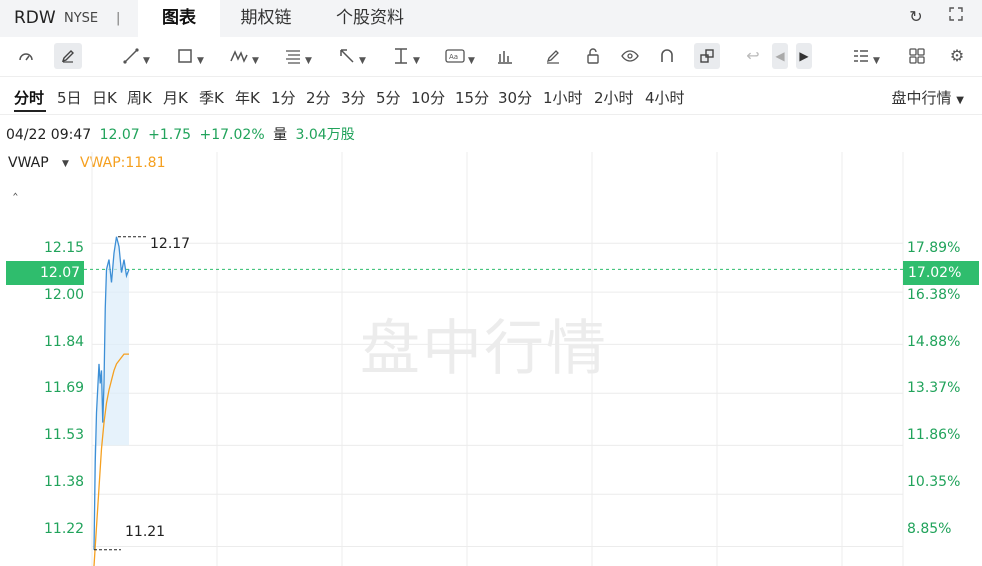 This screenshot has width=982, height=566. What do you see at coordinates (64, 482) in the screenshot?
I see `y-left-tick: 11.38` at bounding box center [64, 482].